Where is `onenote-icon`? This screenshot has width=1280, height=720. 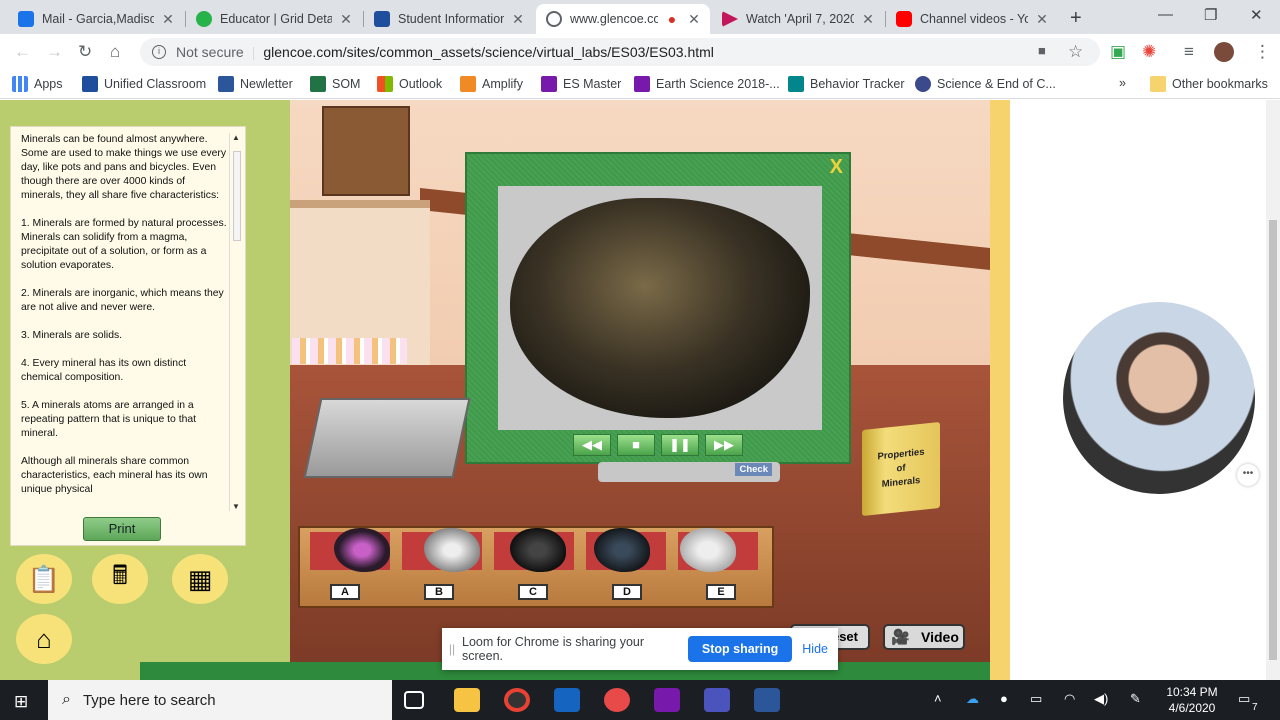 onenote-icon is located at coordinates (667, 700).